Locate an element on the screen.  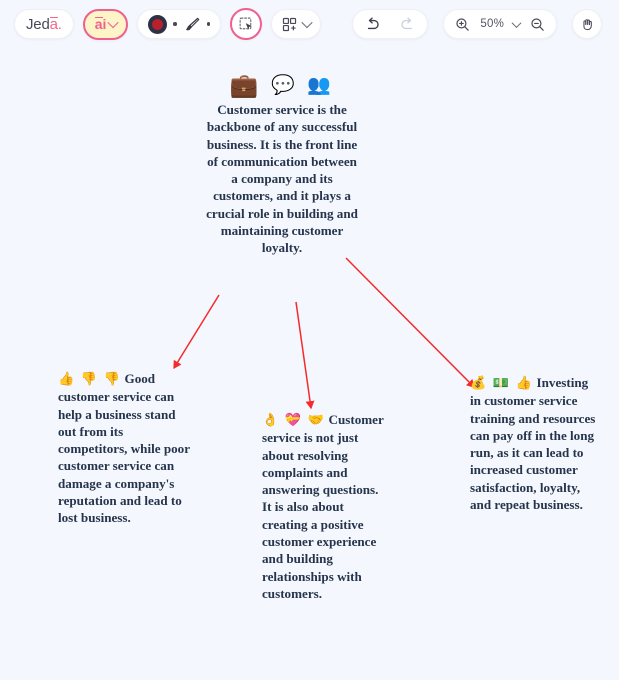
jeda-logo-text: Jeda. is located at coordinates (44, 24).